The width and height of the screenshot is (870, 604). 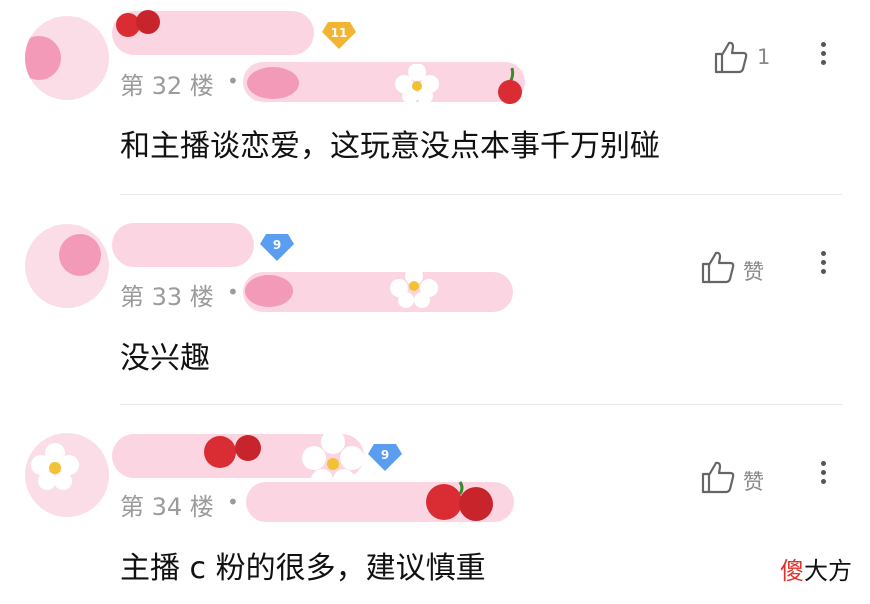 I want to click on floor-label: 第 34 楼, so click(x=167, y=507).